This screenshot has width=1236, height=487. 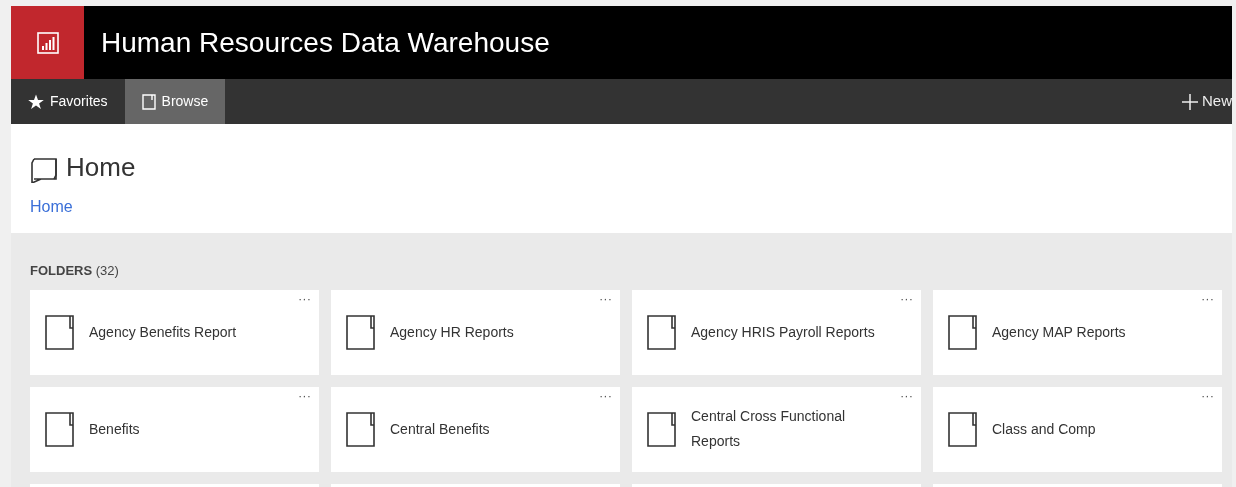 What do you see at coordinates (107, 270) in the screenshot?
I see `folder-count: (32)` at bounding box center [107, 270].